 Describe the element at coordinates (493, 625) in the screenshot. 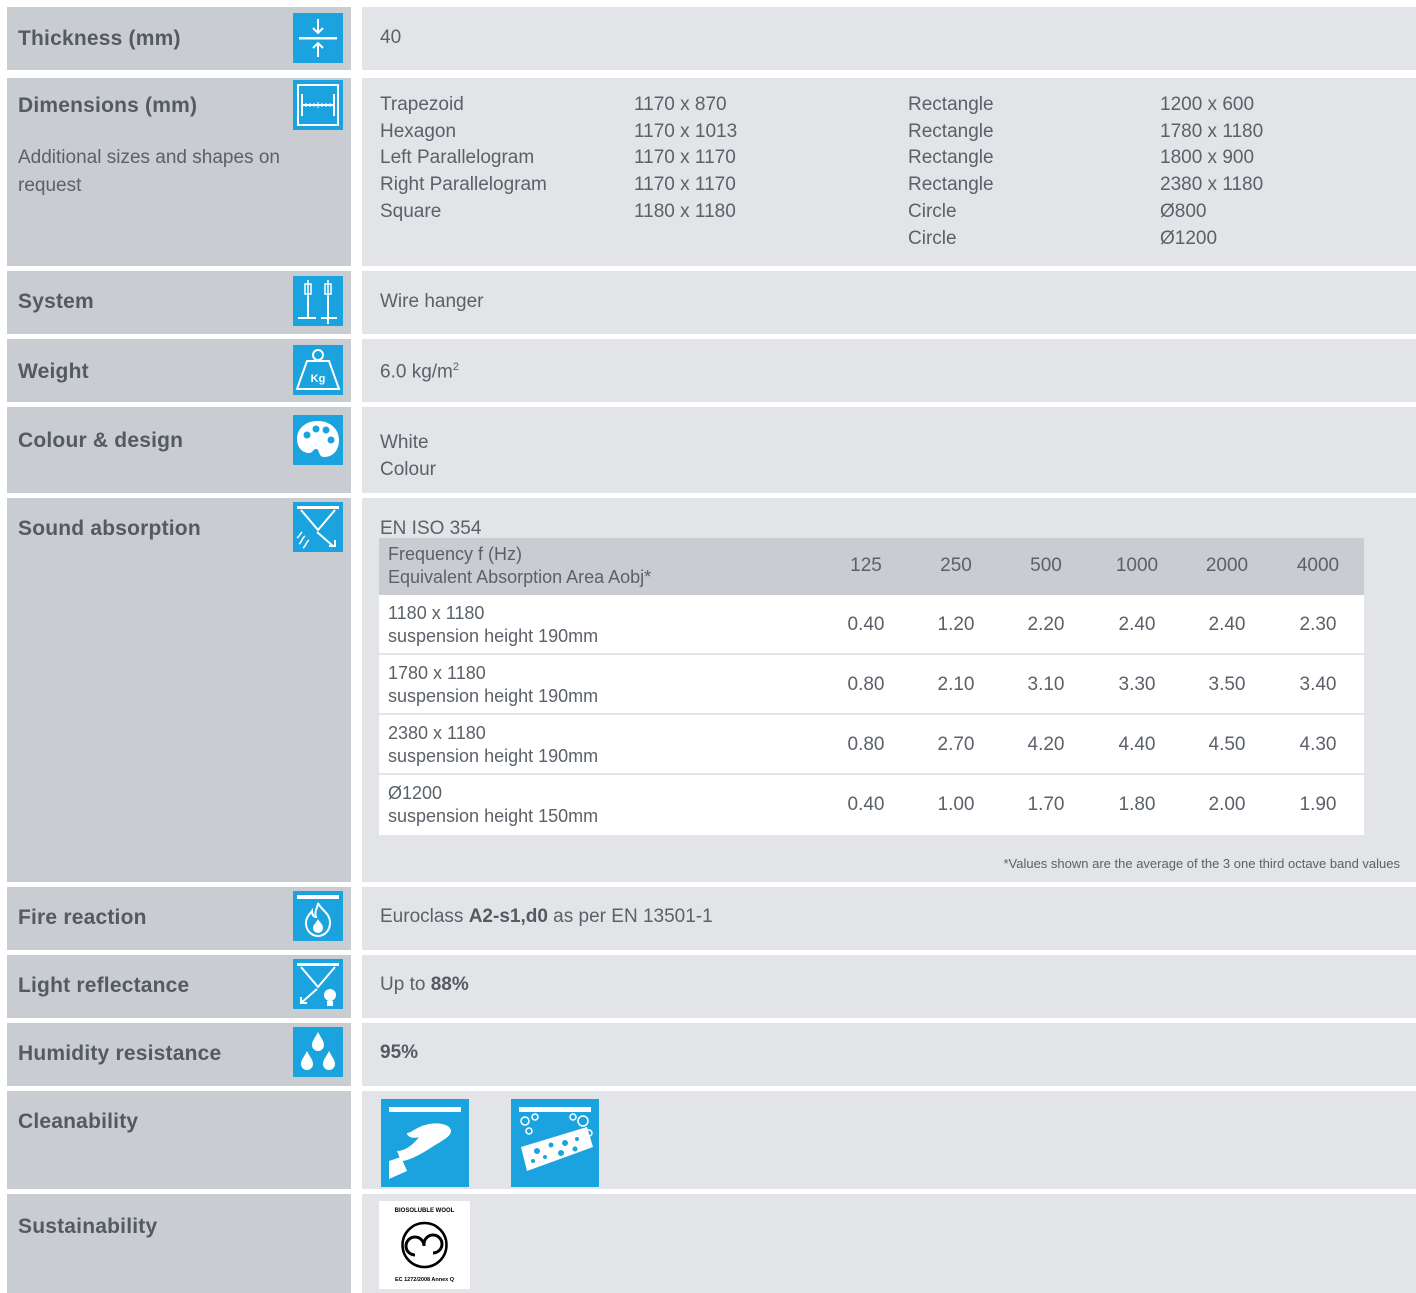

I see `row-label: 1180 x 1180 suspension height 190mm` at that location.